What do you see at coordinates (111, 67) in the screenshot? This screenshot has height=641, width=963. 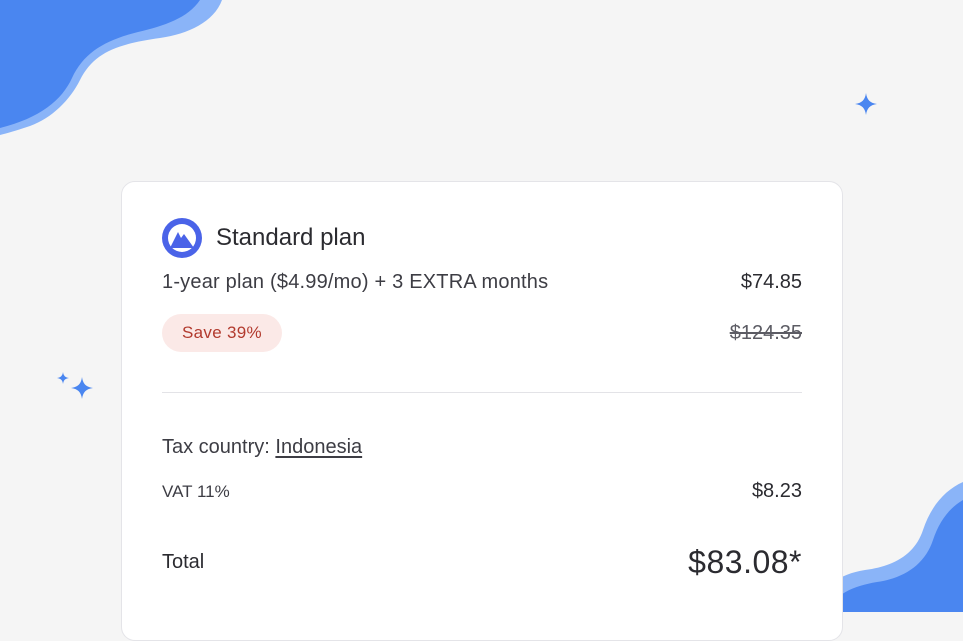 I see `top-left-wave-decoration` at bounding box center [111, 67].